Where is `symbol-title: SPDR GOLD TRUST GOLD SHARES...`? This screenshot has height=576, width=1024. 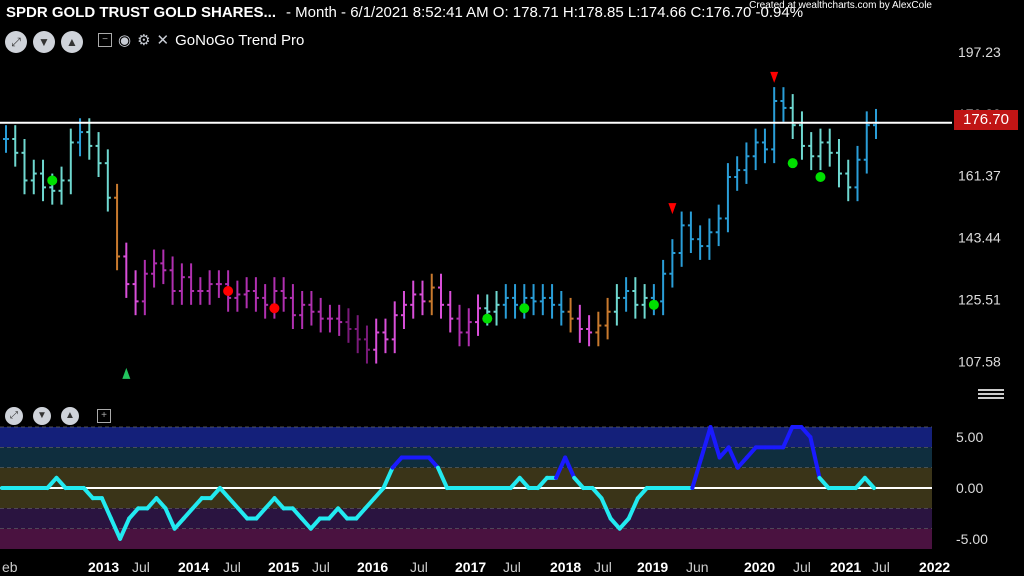
symbol-title: SPDR GOLD TRUST GOLD SHARES... is located at coordinates (141, 12).